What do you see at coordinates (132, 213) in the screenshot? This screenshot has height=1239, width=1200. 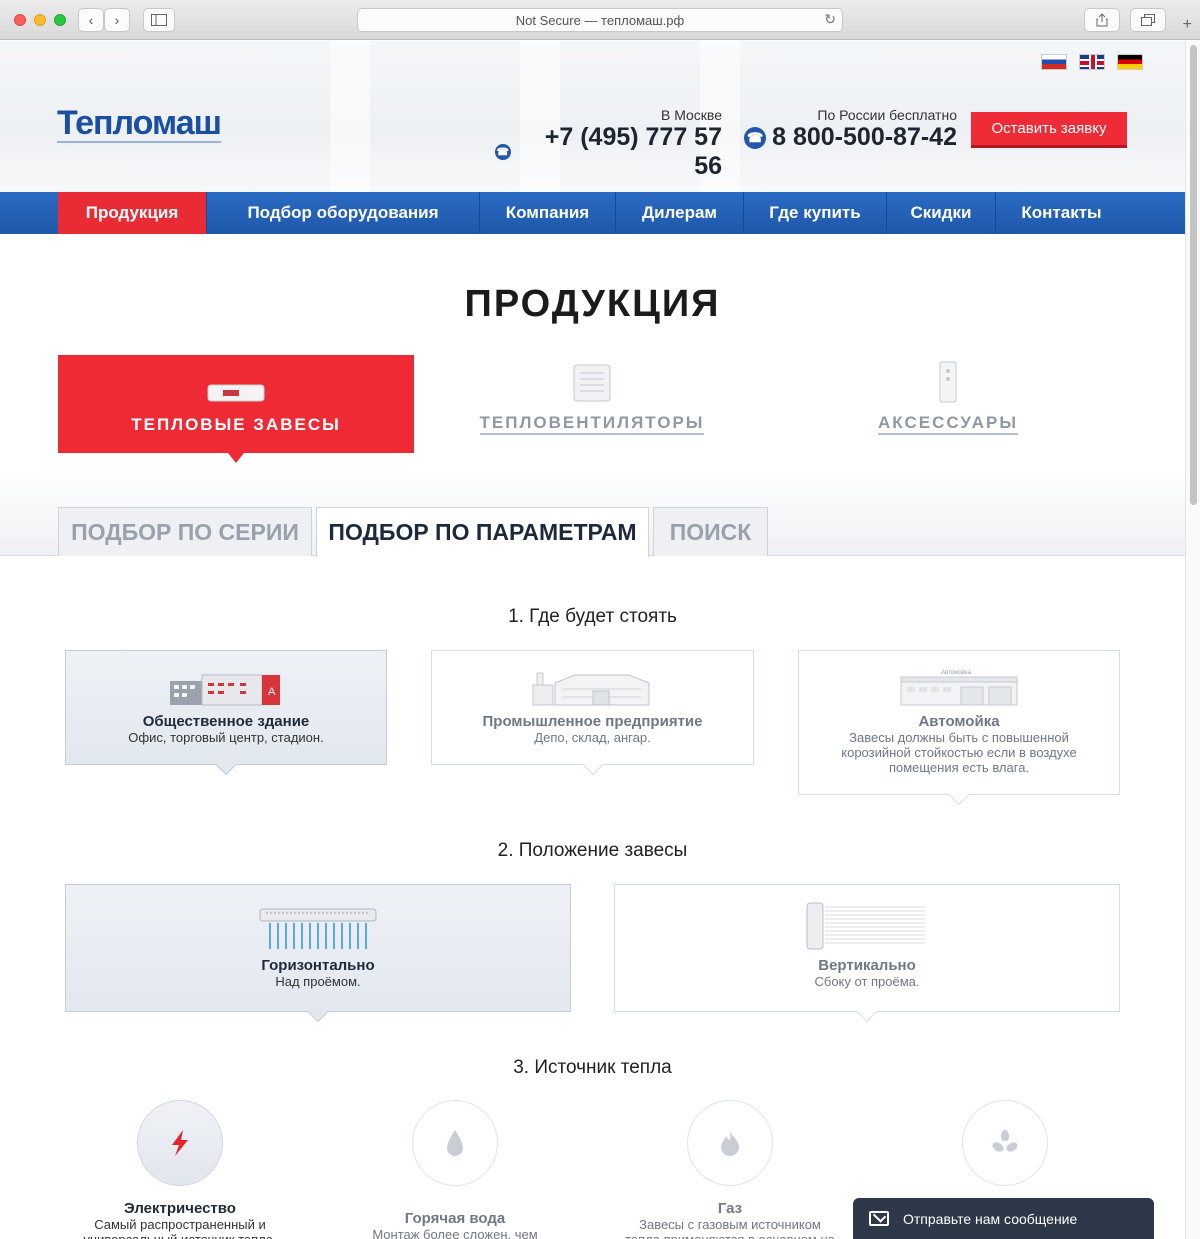 I see `nav-item-products: Продукция` at bounding box center [132, 213].